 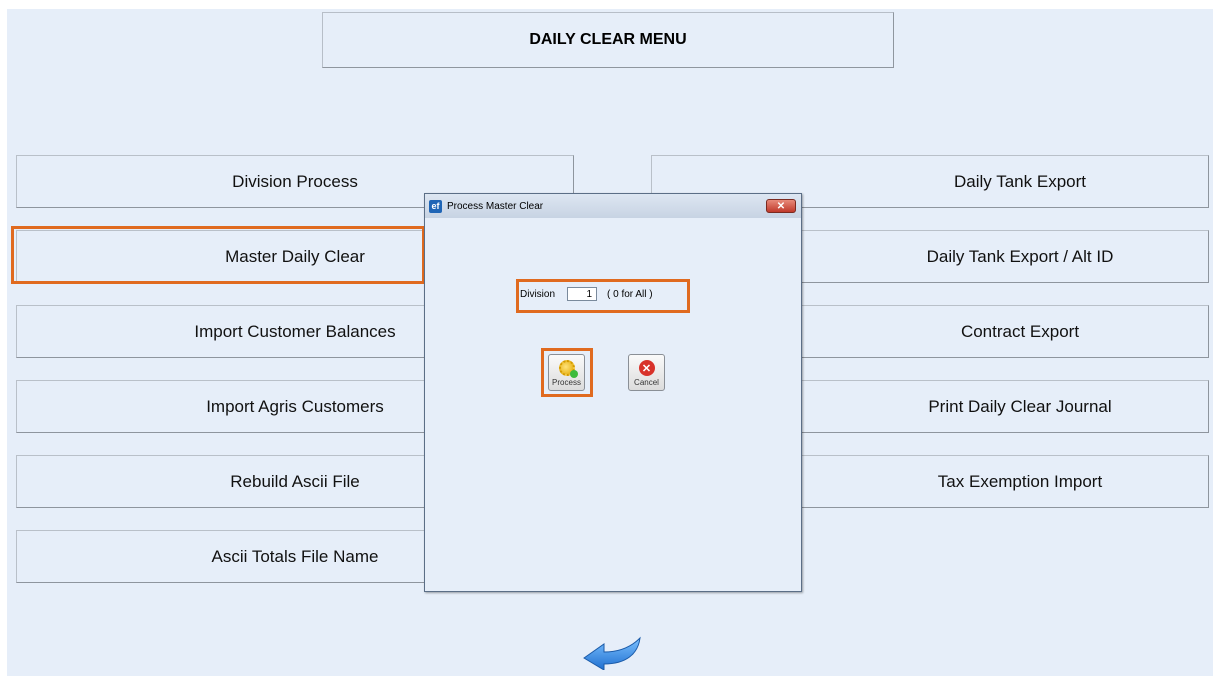 I want to click on process-button: Process, so click(x=566, y=372).